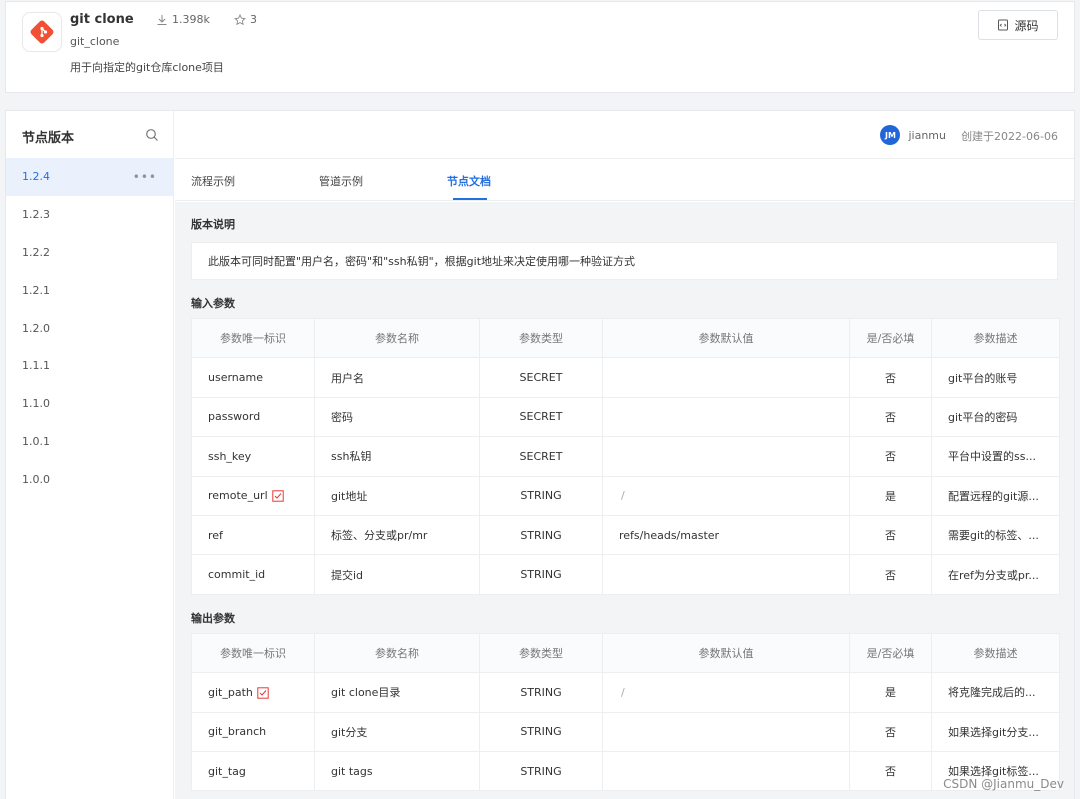 The height and width of the screenshot is (799, 1080). Describe the element at coordinates (1003, 784) in the screenshot. I see `watermark: CSDN @Jianmu_Dev` at that location.